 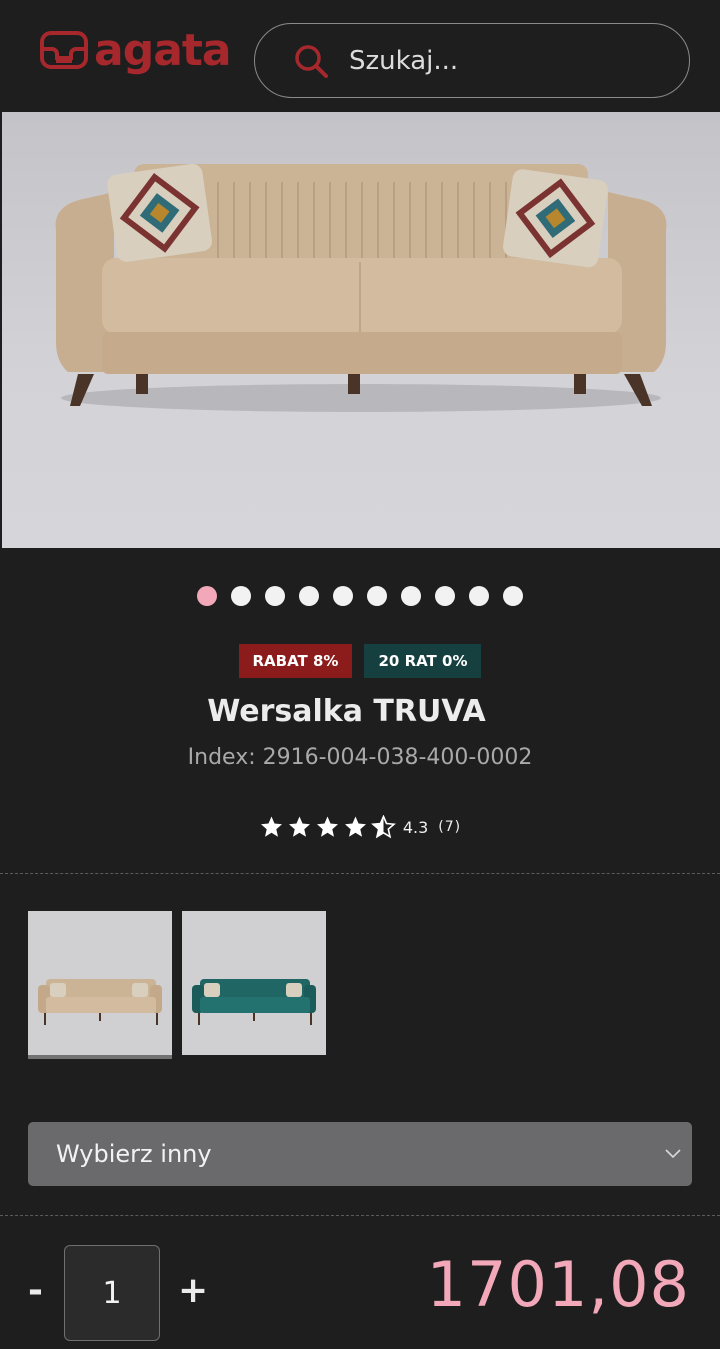 I want to click on variant-thumbnail-teal, so click(x=254, y=983).